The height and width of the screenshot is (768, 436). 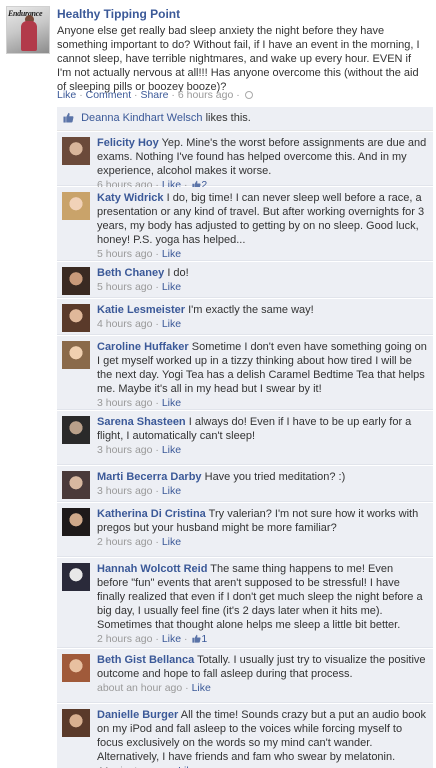 I want to click on avatar-figure-body, so click(x=29, y=36).